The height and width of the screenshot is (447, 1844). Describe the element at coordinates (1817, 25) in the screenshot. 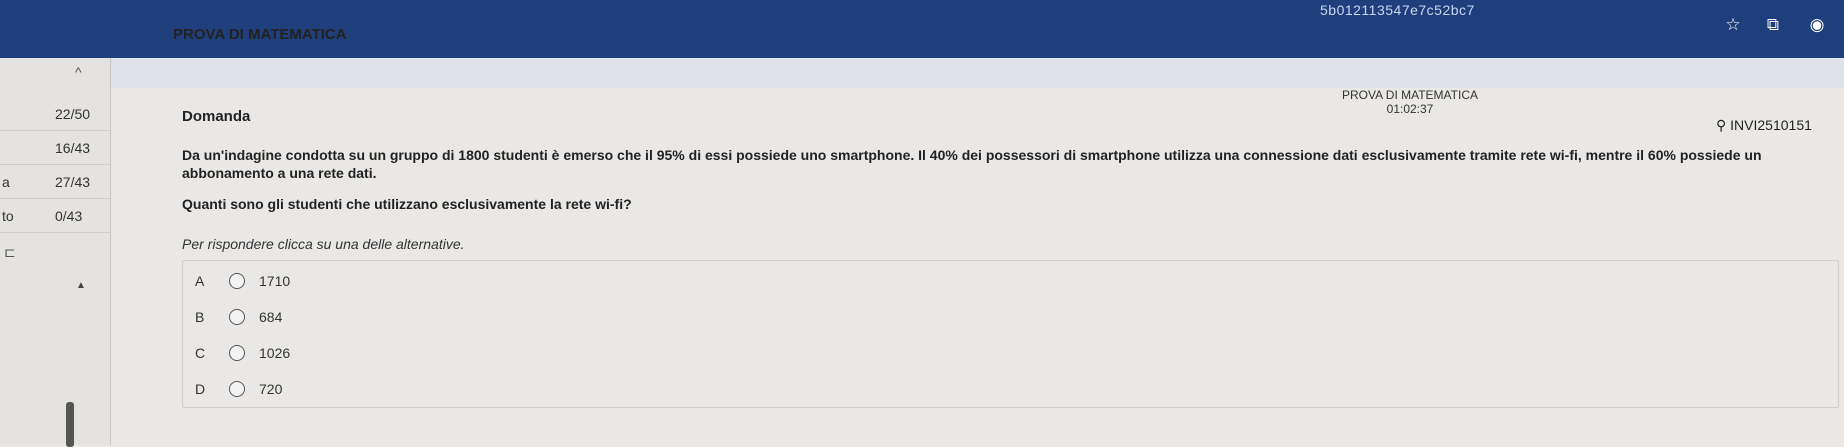

I see `profile-icon: ◉` at that location.